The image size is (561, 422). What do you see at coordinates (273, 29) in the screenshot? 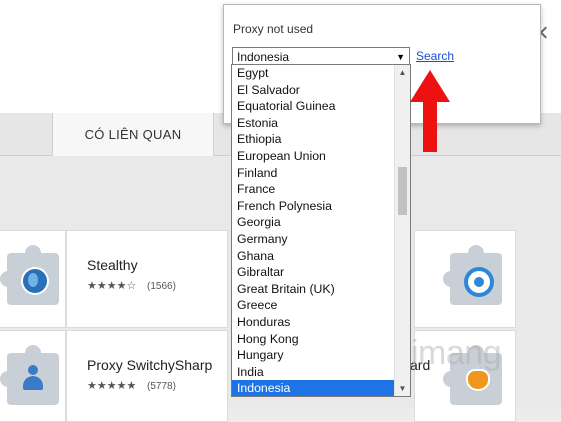
I see `proxy-status: Proxy not used` at bounding box center [273, 29].